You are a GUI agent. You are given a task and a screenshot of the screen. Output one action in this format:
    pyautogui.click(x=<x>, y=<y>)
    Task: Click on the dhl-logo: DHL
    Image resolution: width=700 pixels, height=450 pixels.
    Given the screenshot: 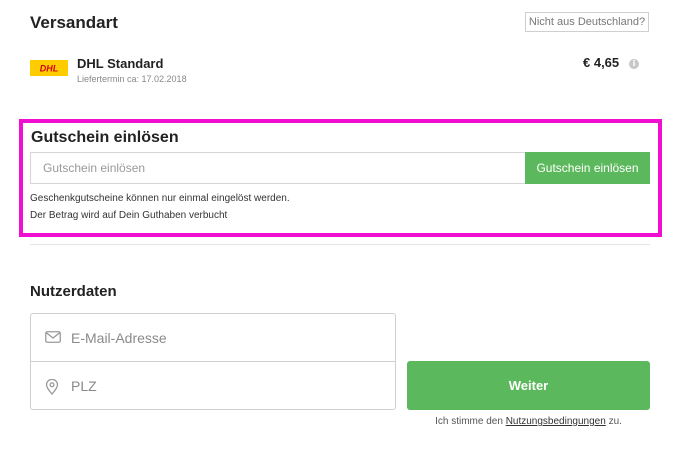 What is the action you would take?
    pyautogui.click(x=49, y=68)
    